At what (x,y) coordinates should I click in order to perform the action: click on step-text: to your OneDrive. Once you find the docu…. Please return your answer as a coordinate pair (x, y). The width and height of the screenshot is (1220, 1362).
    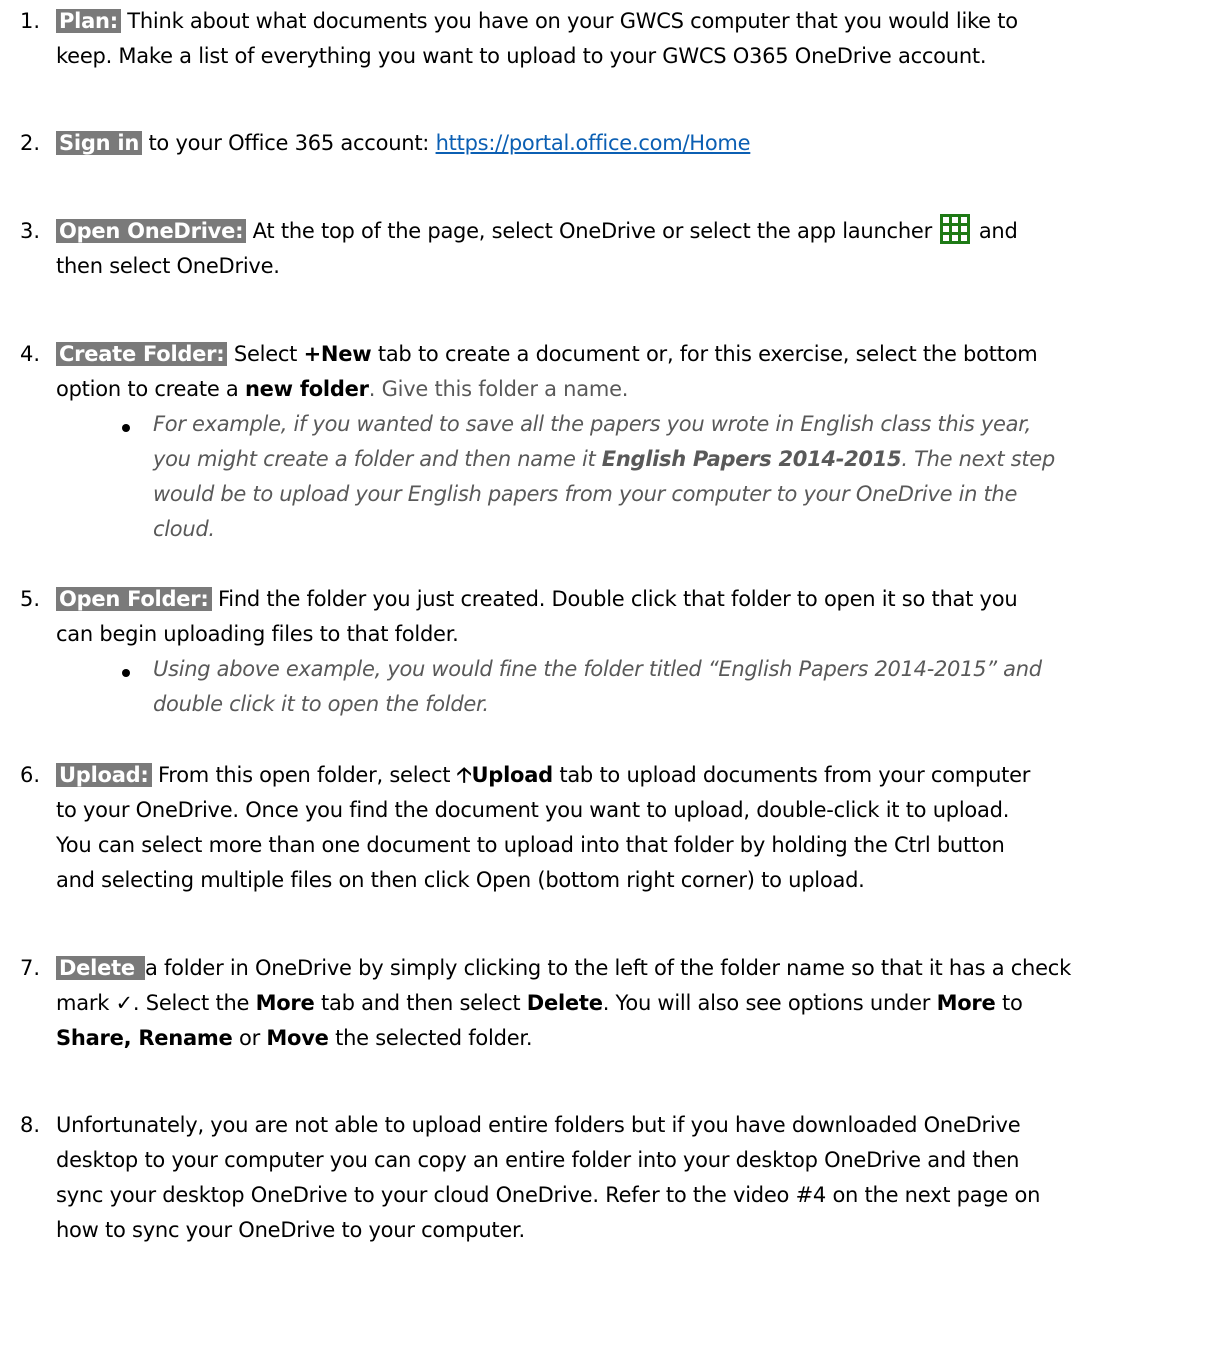
    Looking at the image, I should click on (533, 810).